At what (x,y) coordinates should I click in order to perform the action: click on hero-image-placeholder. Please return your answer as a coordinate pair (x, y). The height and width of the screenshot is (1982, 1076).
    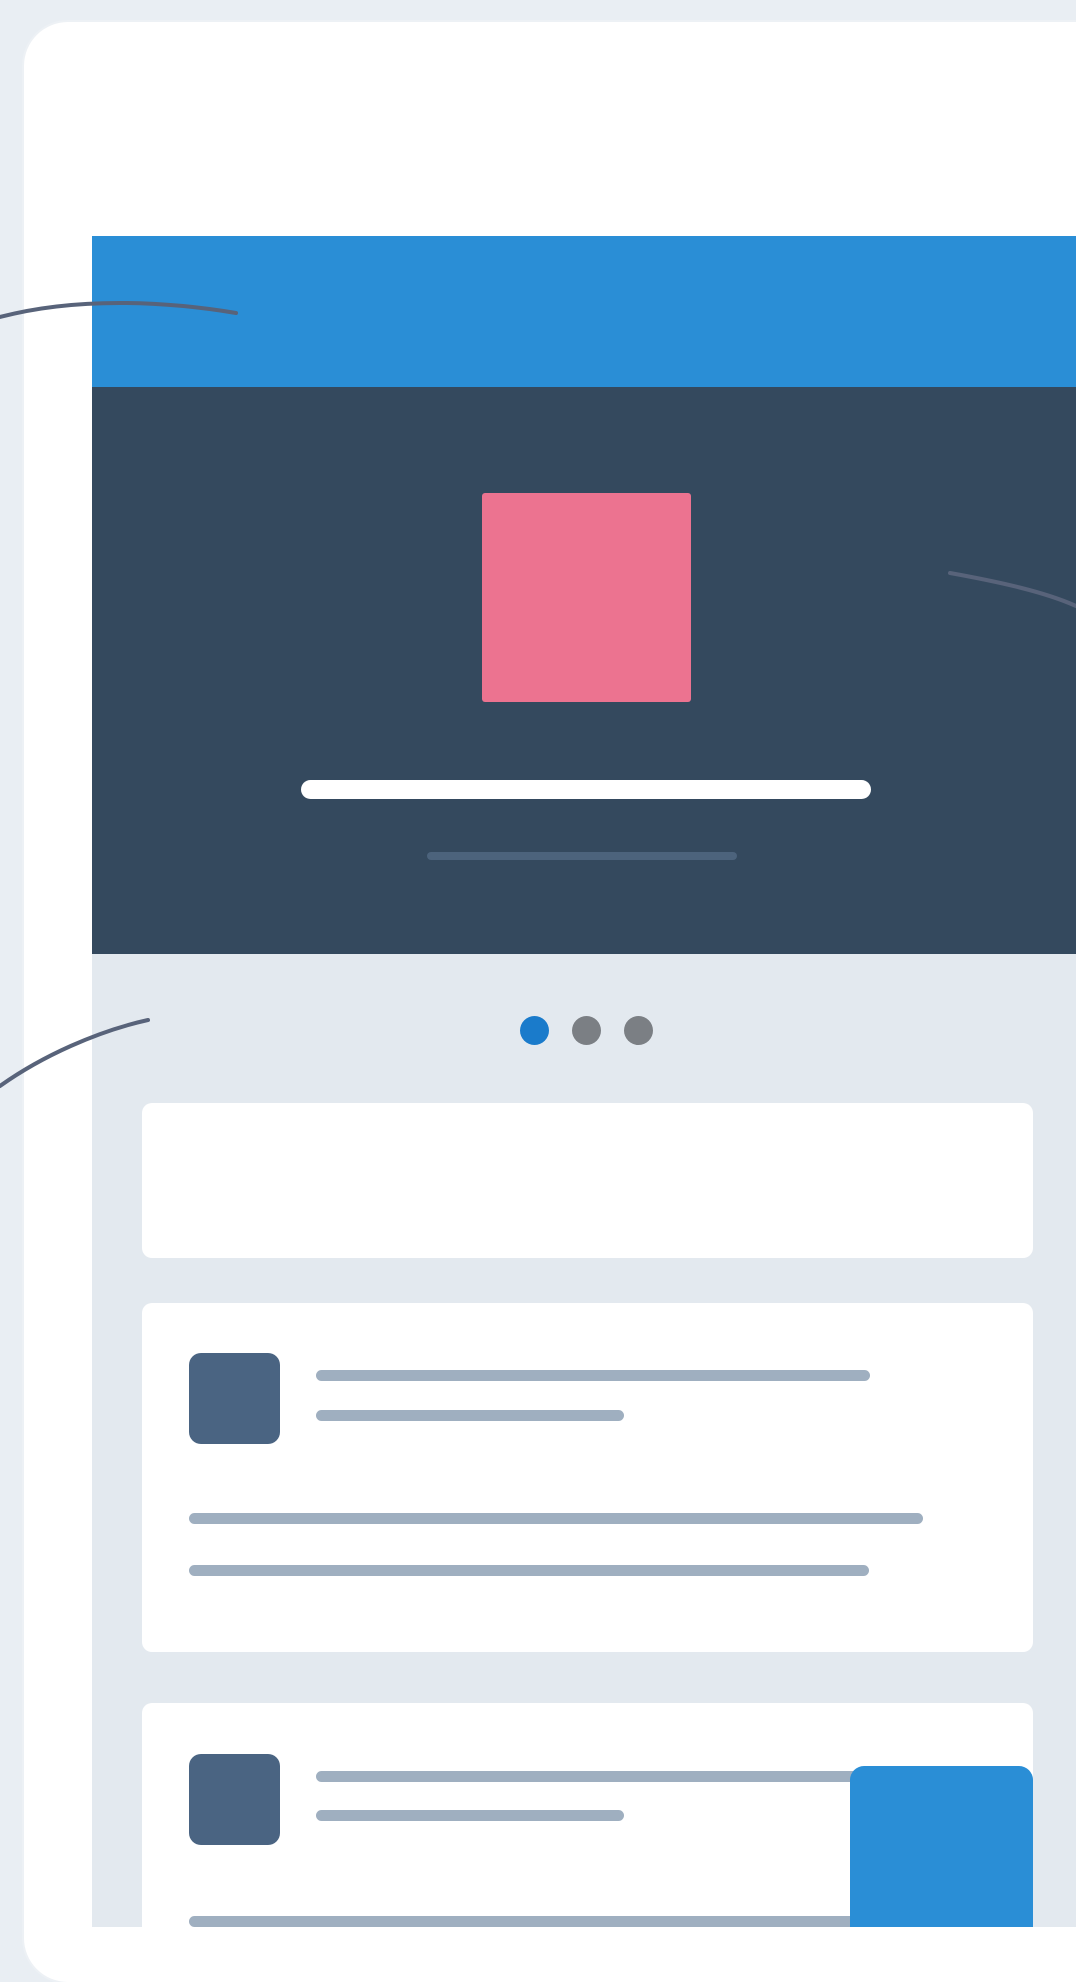
    Looking at the image, I should click on (586, 597).